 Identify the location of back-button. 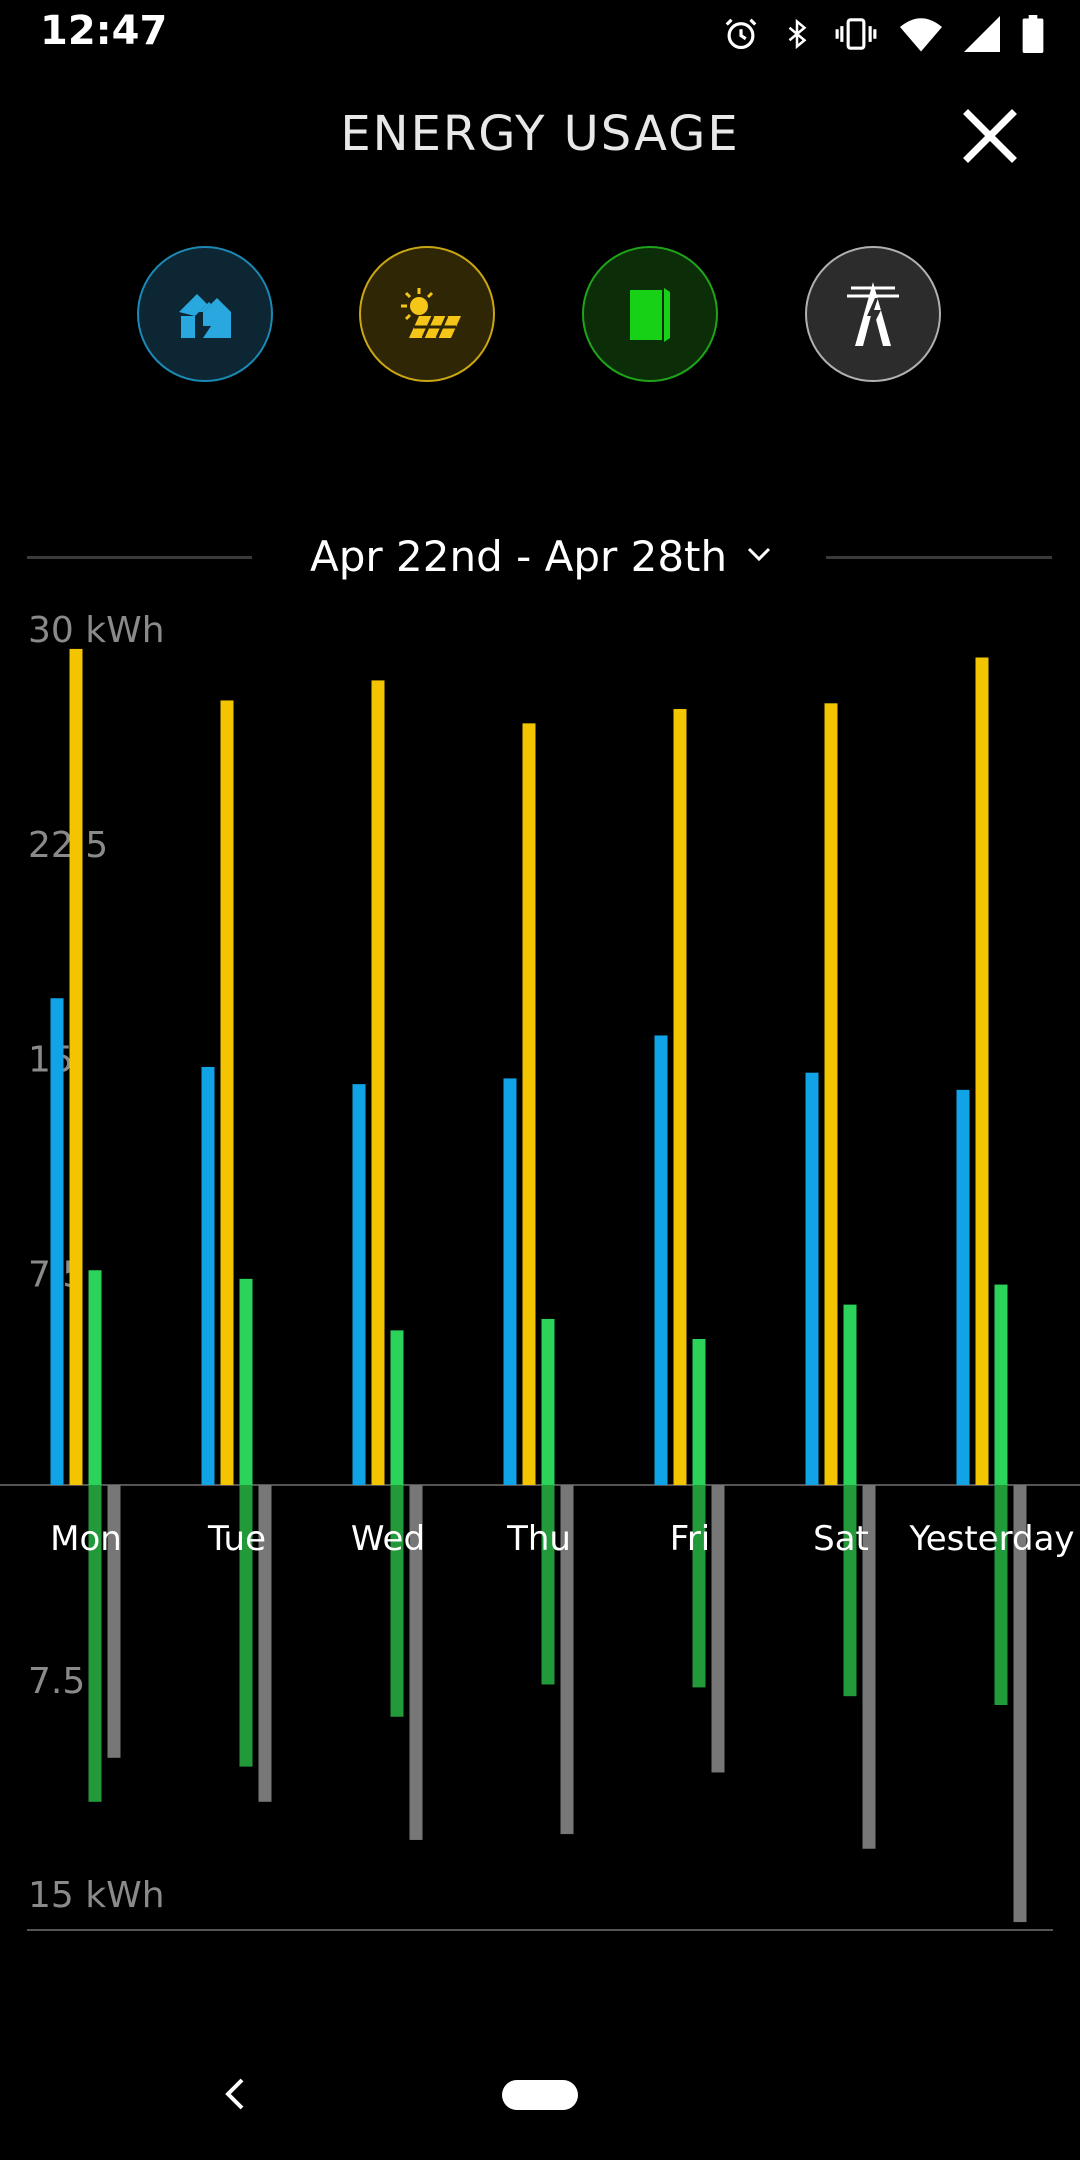
(236, 2094).